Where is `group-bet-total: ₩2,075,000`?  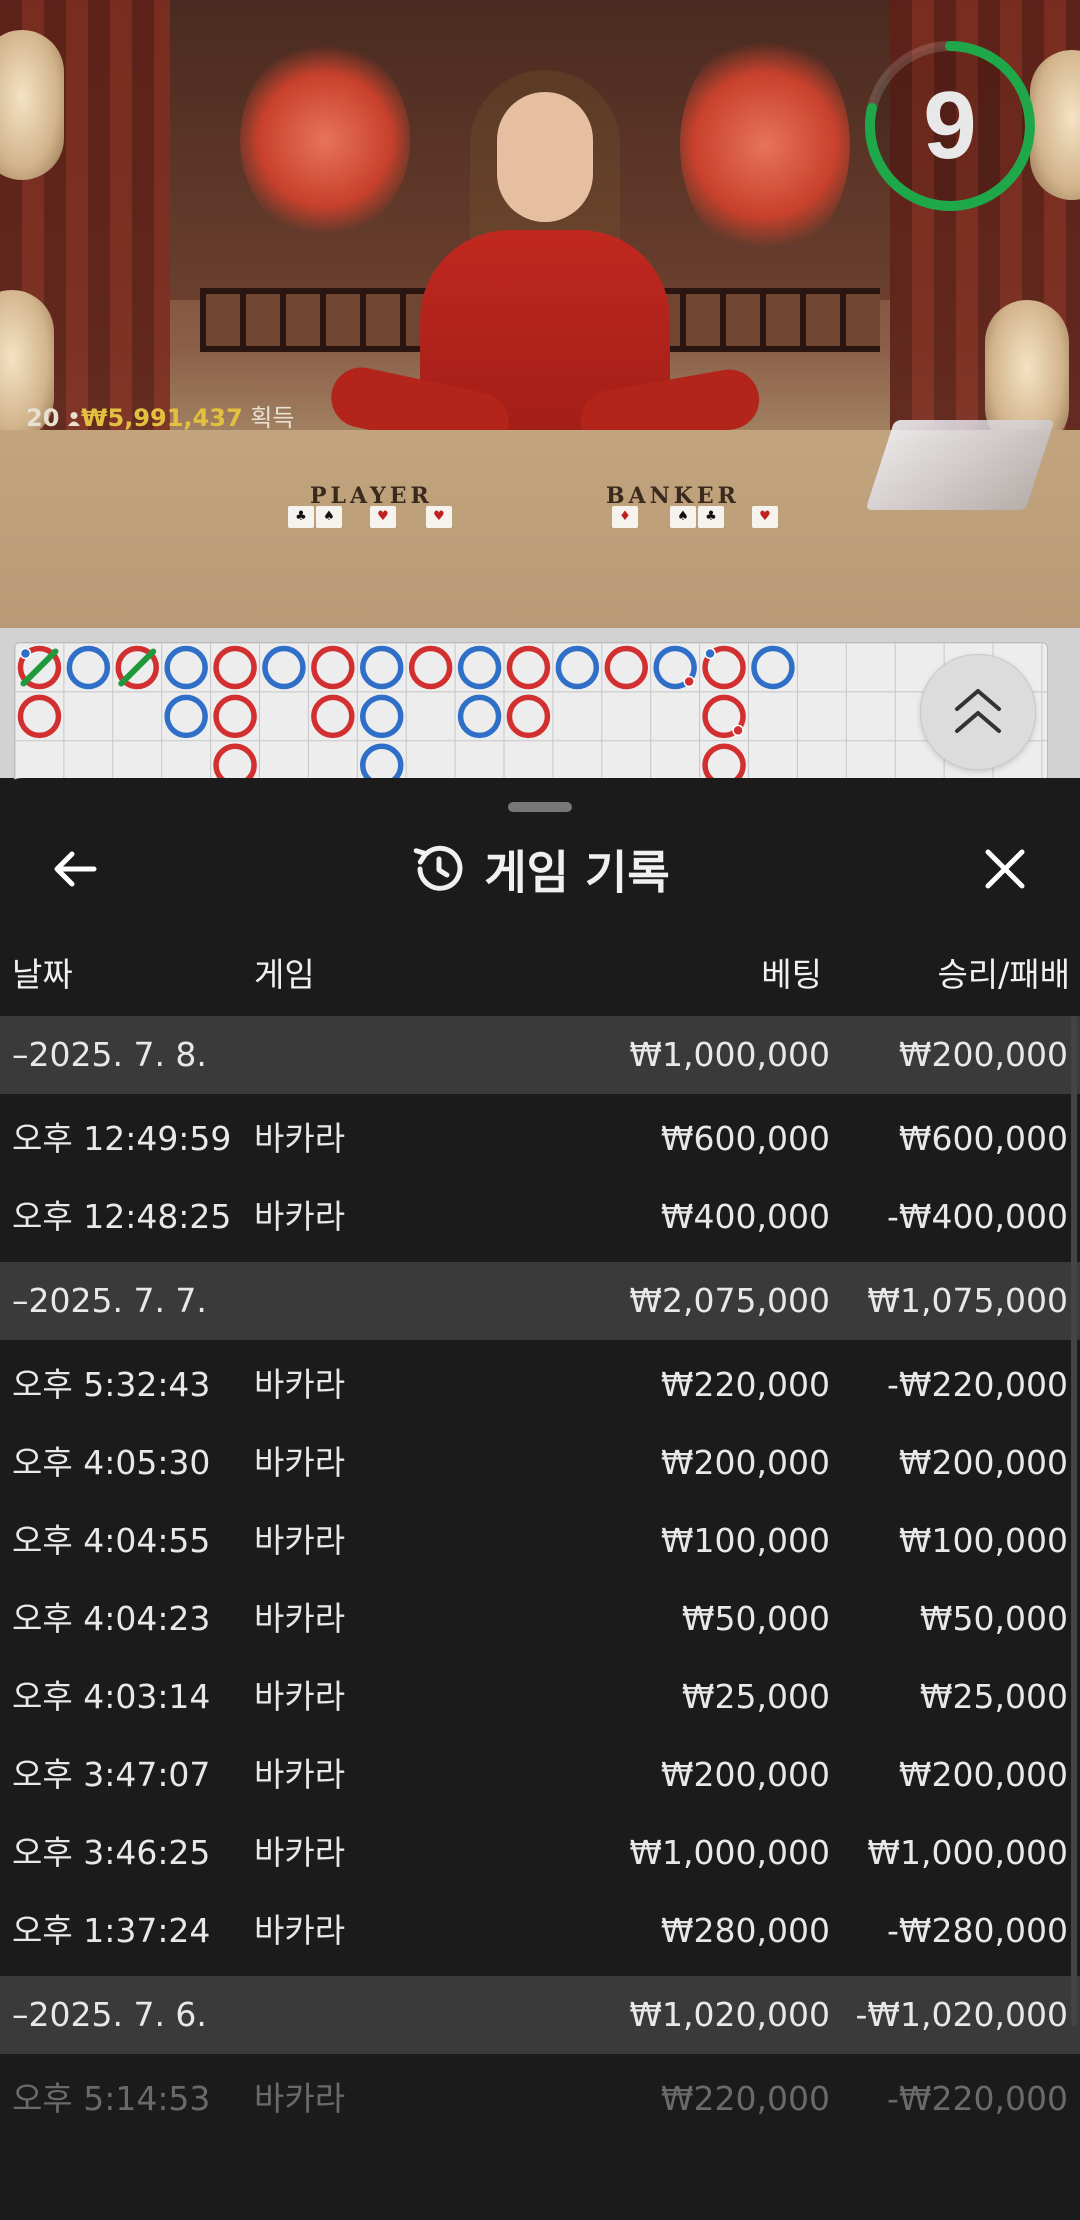
group-bet-total: ₩2,075,000 is located at coordinates (729, 1300).